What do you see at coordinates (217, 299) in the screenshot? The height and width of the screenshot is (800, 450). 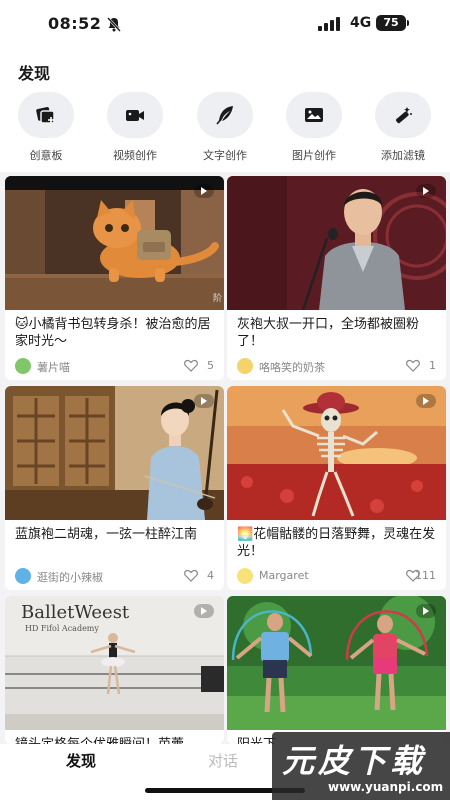 I see `thumbnail-overlay-text: 阶` at bounding box center [217, 299].